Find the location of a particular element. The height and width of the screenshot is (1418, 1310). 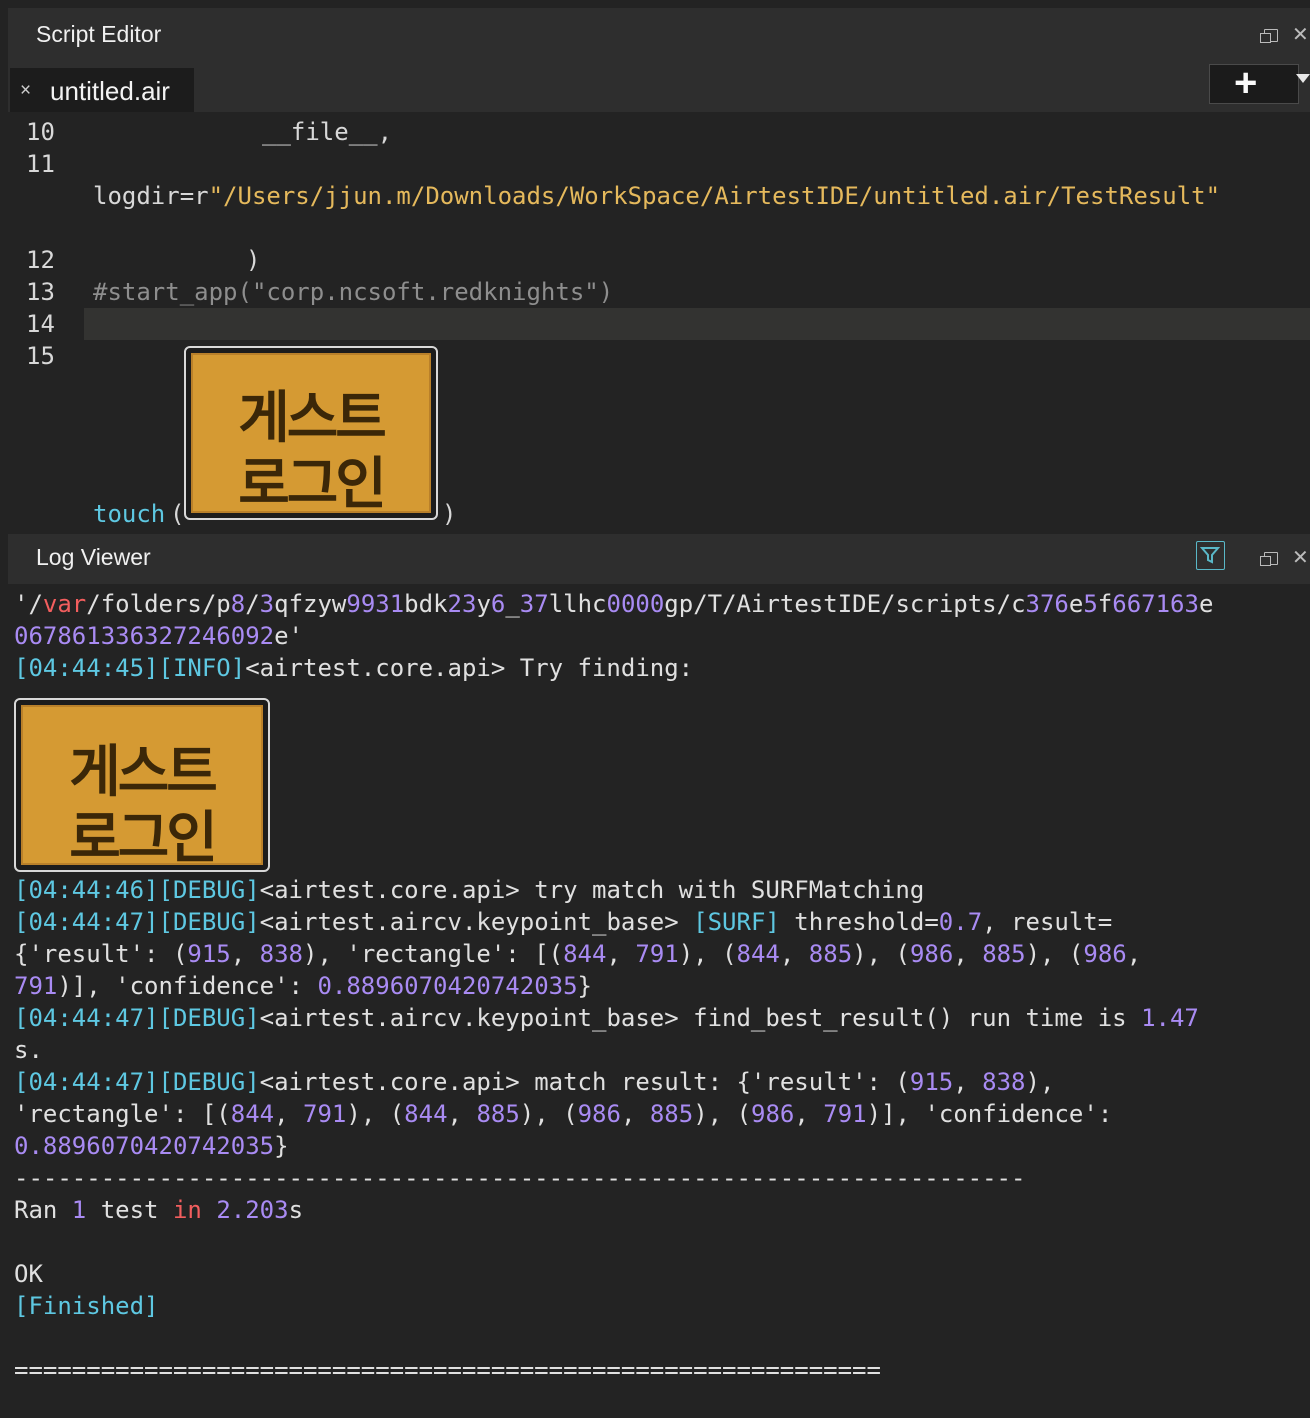

log-viewer-title: Log Viewer is located at coordinates (93, 557).